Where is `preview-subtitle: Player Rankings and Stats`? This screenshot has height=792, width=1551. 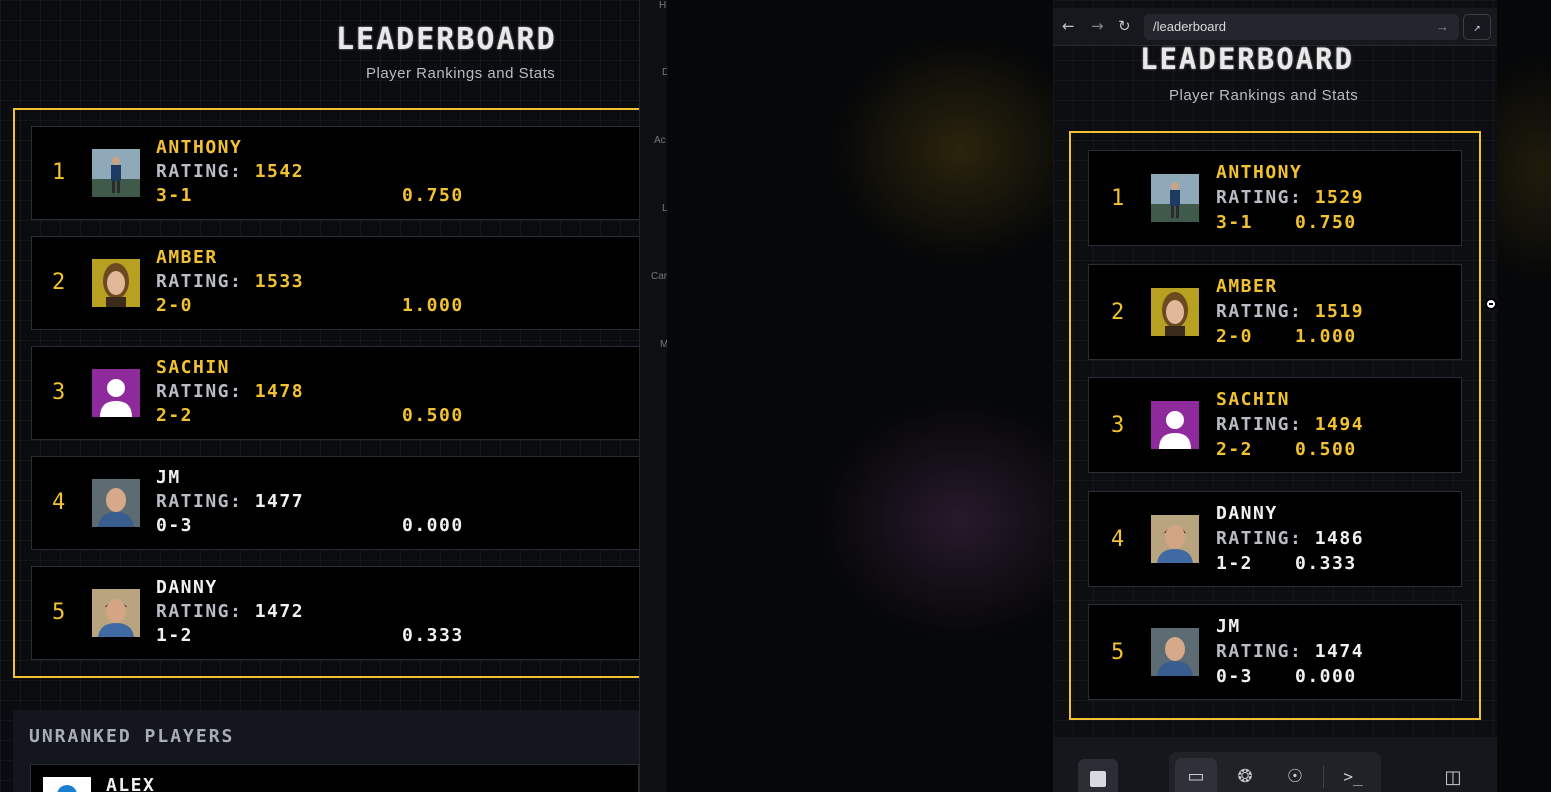 preview-subtitle: Player Rankings and Stats is located at coordinates (1264, 95).